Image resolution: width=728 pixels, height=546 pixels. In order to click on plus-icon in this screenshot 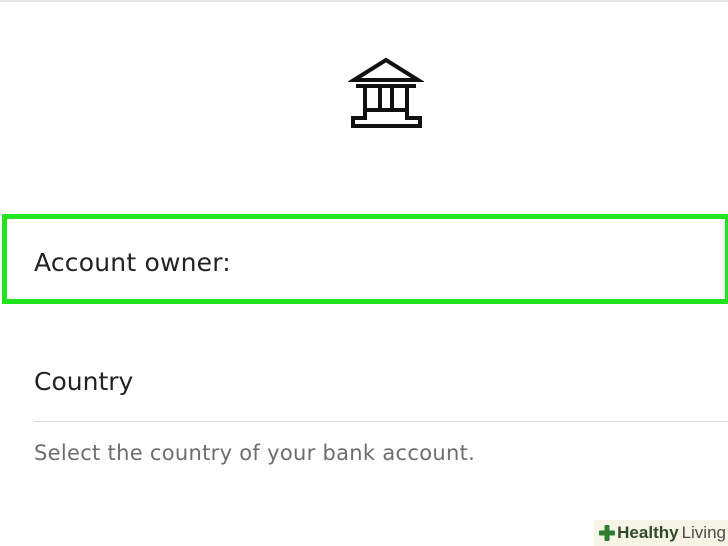, I will do `click(607, 533)`.